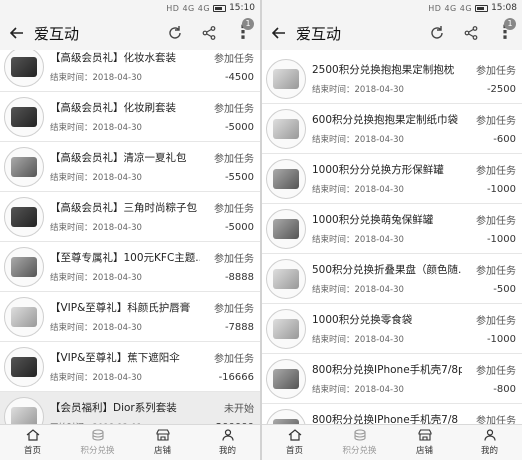 This screenshot has width=522, height=460. What do you see at coordinates (130, 367) in the screenshot?
I see `list-item: 【VIP&至尊礼】蕉下遮阳伞 结束时间：2018-04-30 参加任务 -16666` at bounding box center [130, 367].